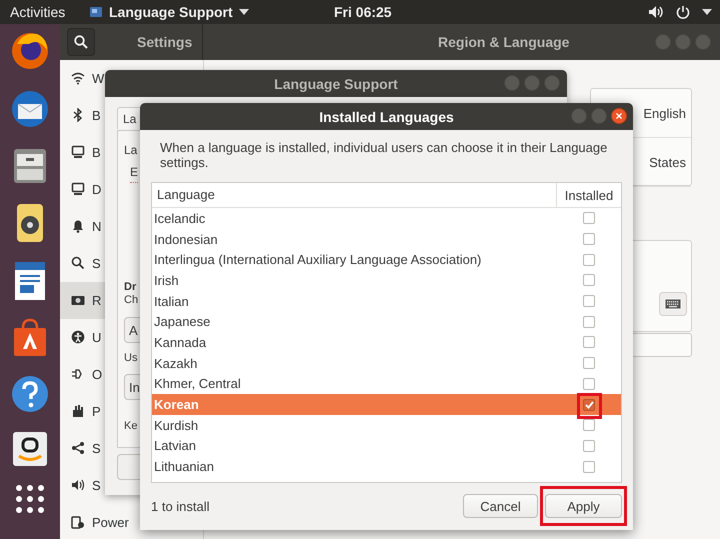 This screenshot has width=720, height=539. I want to click on window-title: Settings, so click(164, 42).